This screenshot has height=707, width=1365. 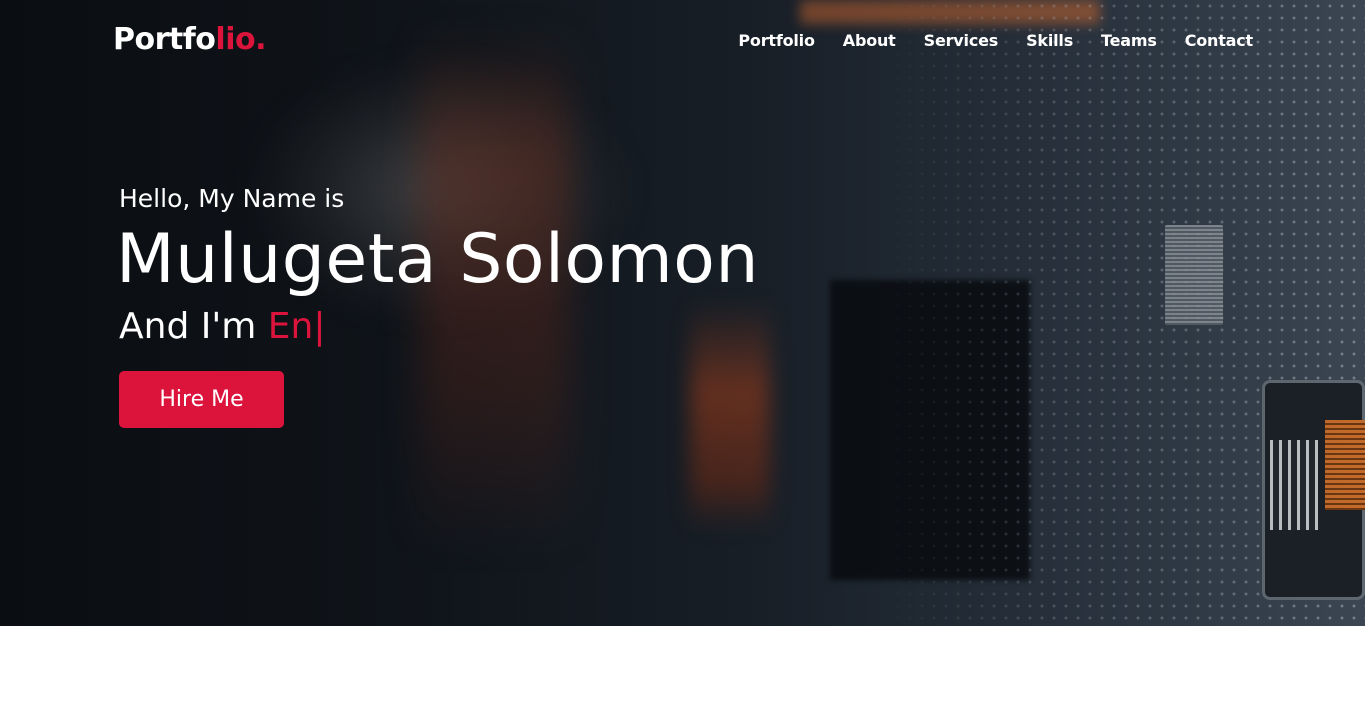 I want to click on hire-me-button: Hire Me, so click(x=201, y=399).